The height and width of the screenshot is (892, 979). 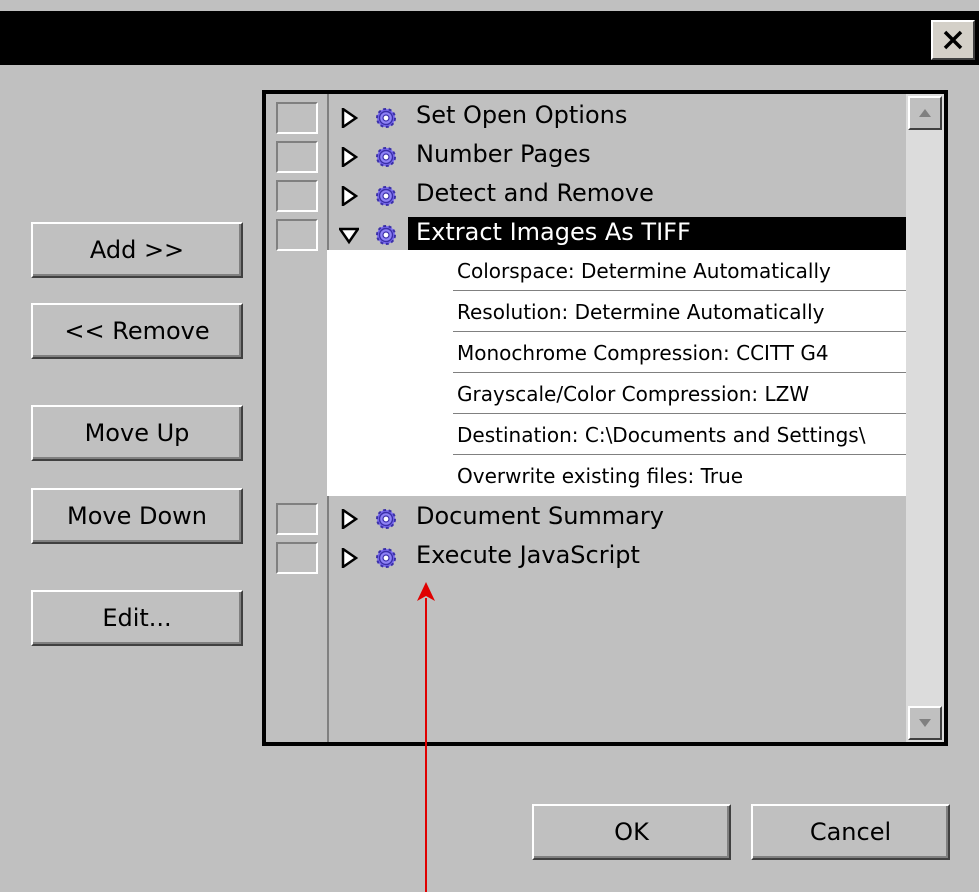 What do you see at coordinates (137, 331) in the screenshot?
I see `remove-button: << Remove` at bounding box center [137, 331].